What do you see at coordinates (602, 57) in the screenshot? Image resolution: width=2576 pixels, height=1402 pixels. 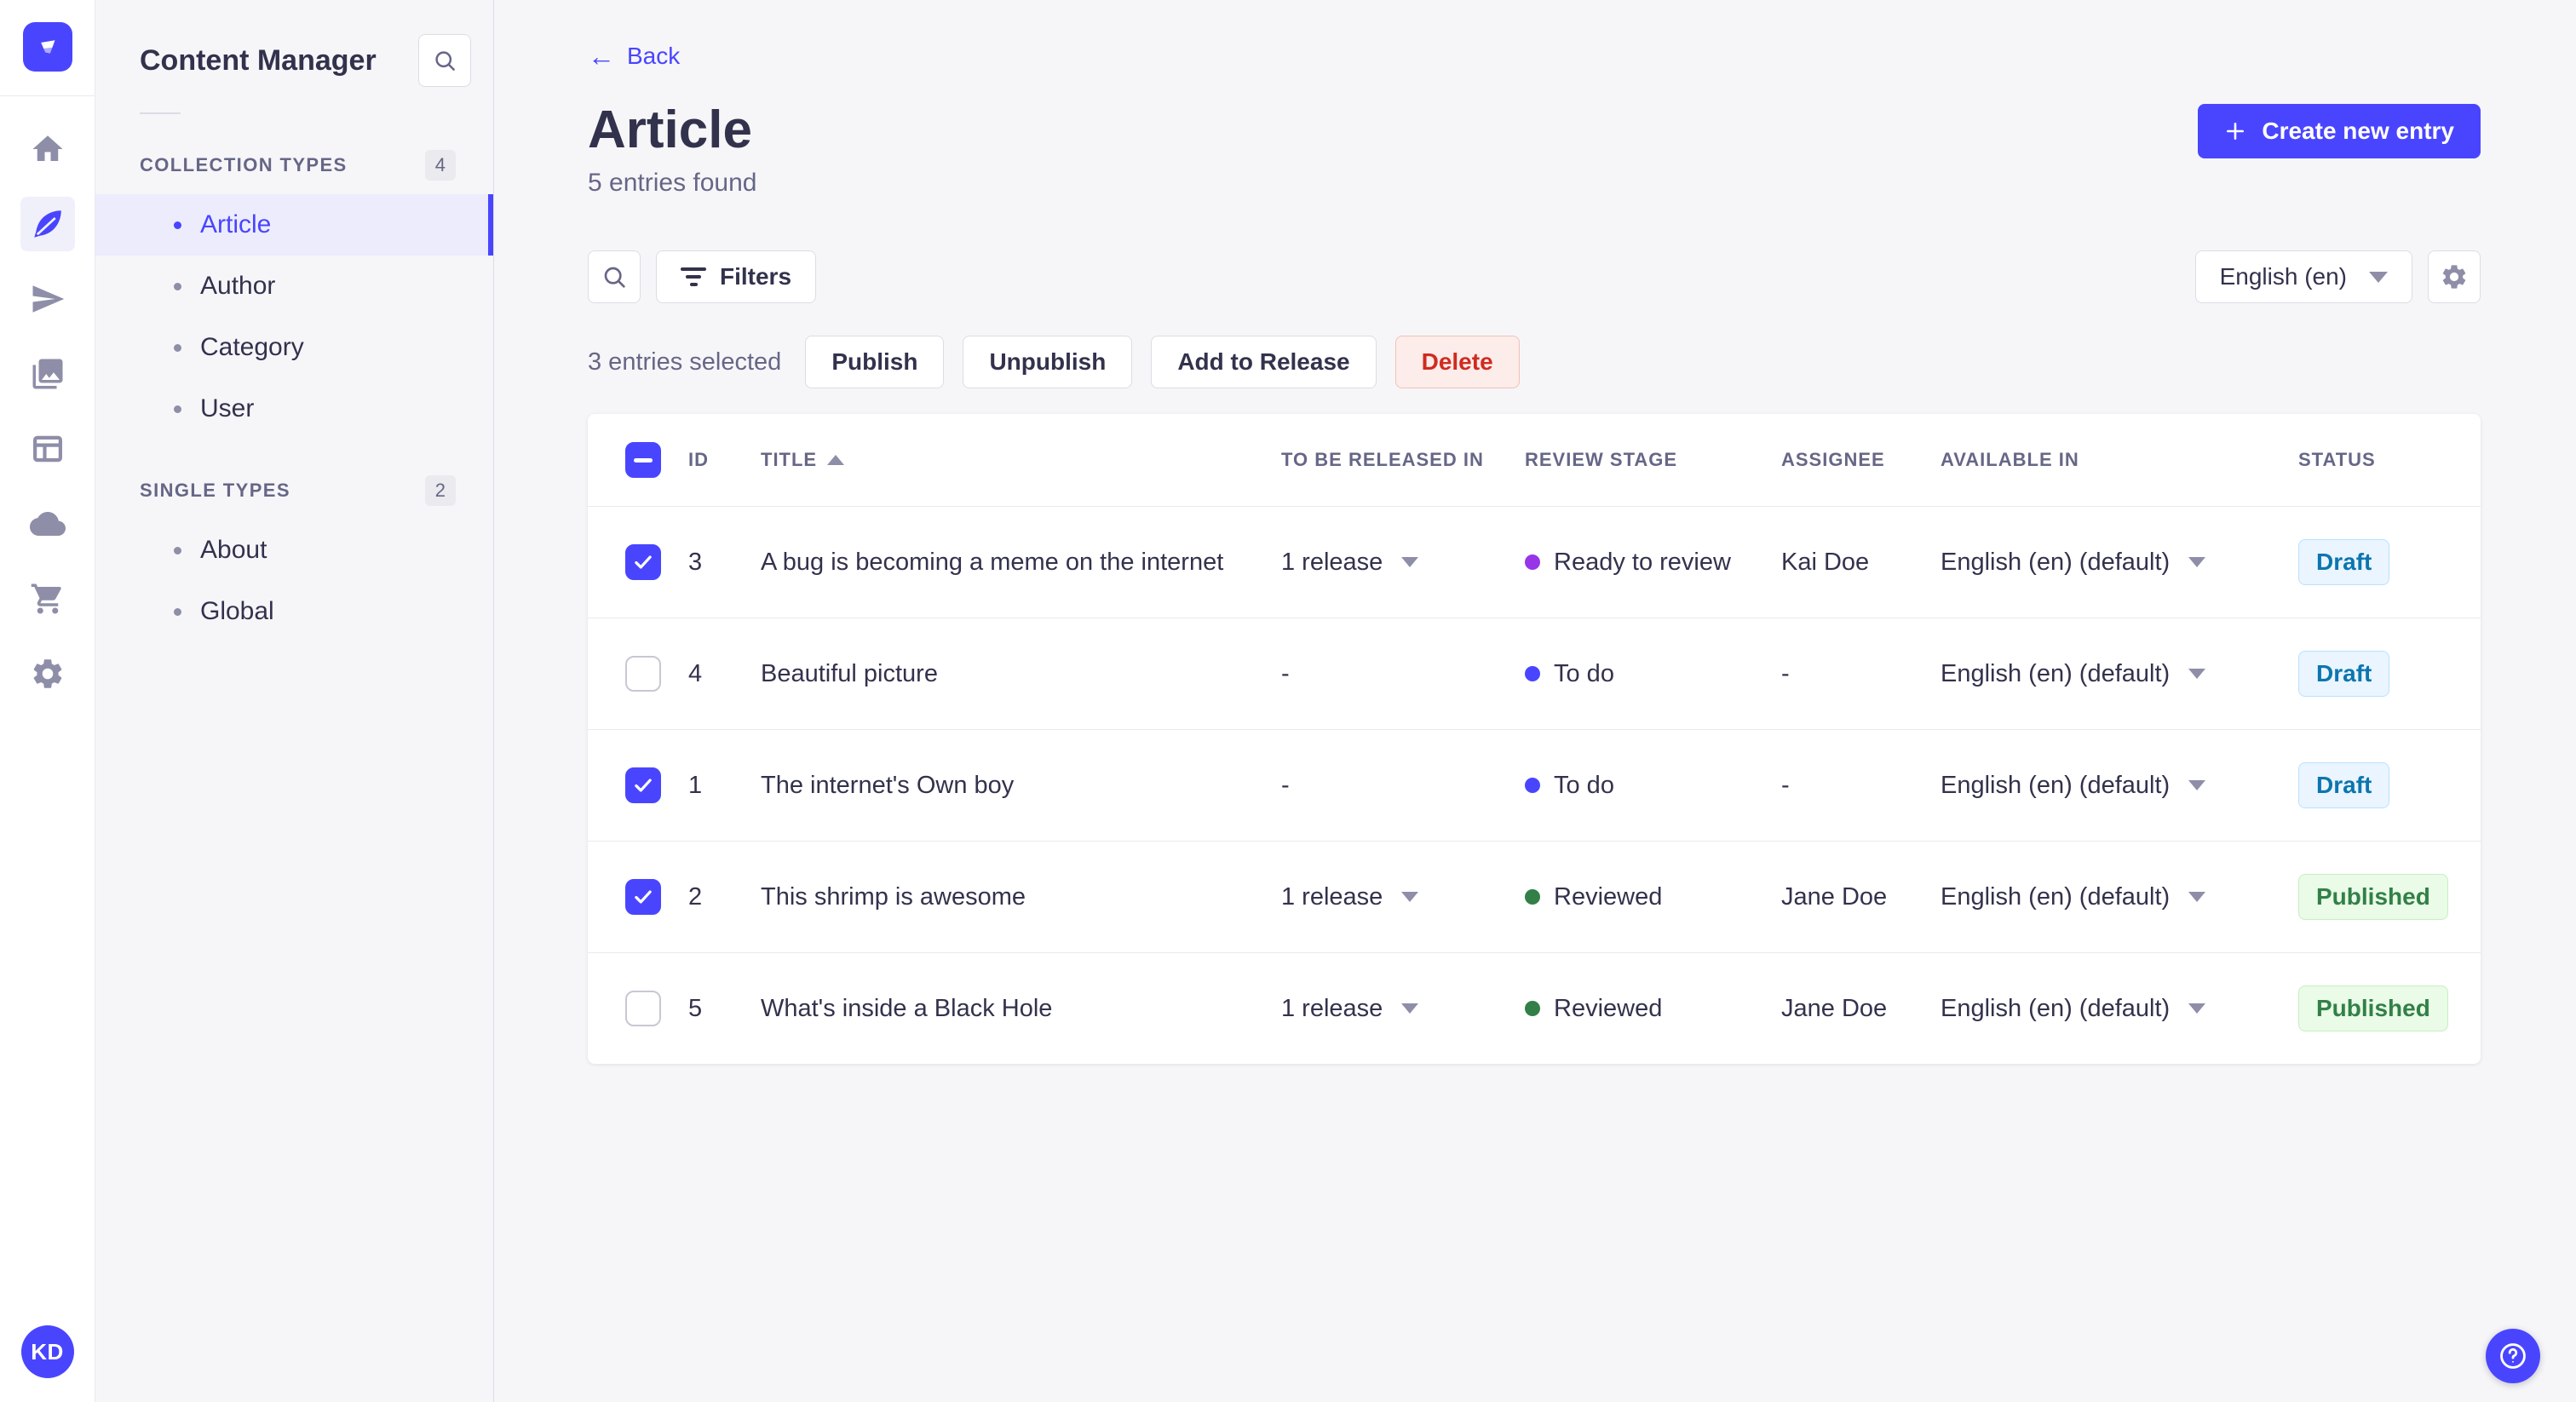 I see `back-arrow-icon: ←` at bounding box center [602, 57].